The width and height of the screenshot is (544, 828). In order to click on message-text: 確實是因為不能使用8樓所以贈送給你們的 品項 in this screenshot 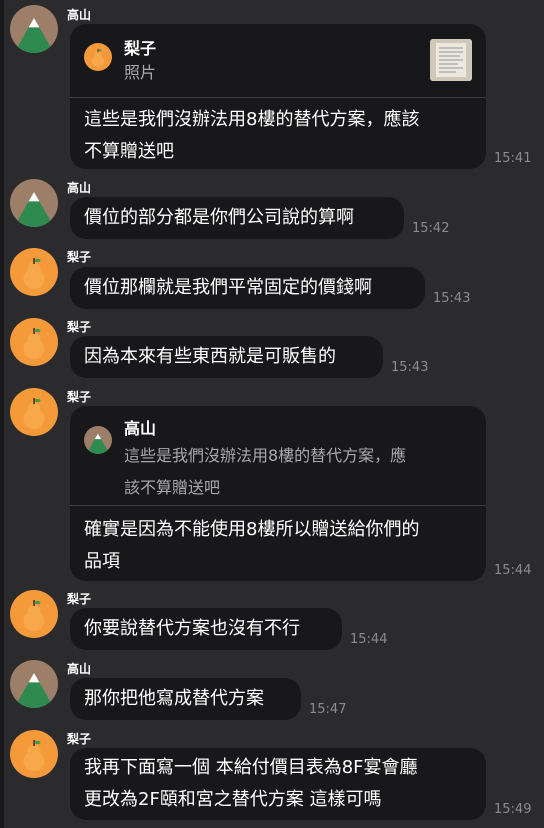, I will do `click(252, 545)`.